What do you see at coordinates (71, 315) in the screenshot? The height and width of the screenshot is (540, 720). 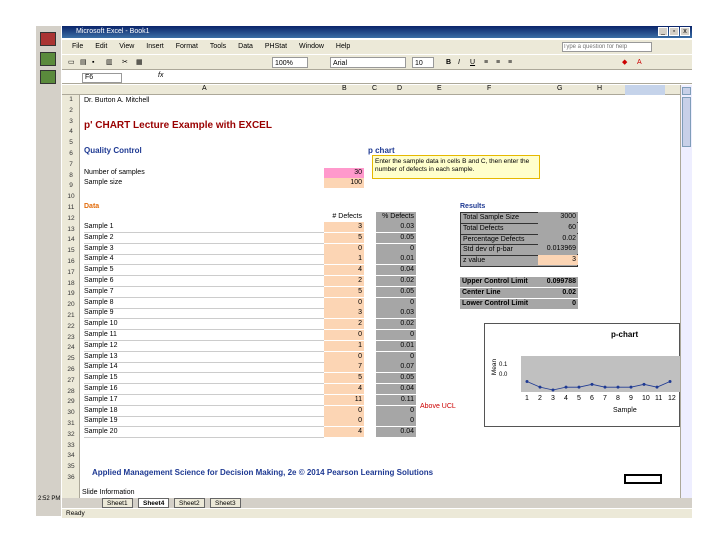 I see `row-header: 21` at bounding box center [71, 315].